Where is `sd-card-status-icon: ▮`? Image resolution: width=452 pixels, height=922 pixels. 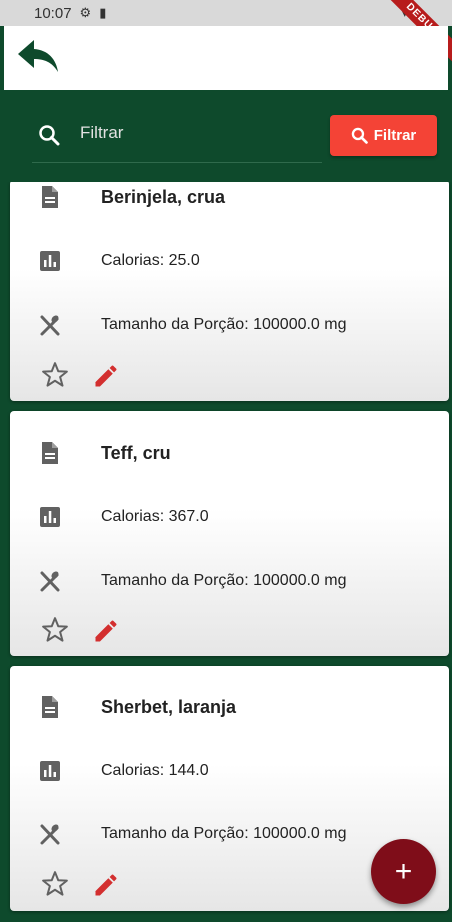 sd-card-status-icon: ▮ is located at coordinates (103, 12).